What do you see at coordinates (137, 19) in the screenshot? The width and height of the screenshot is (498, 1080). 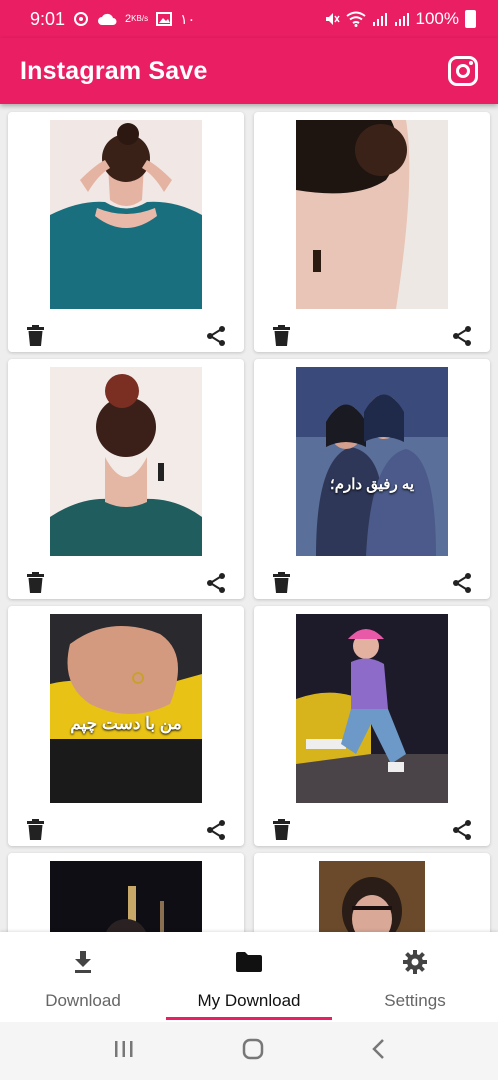 I see `data-speed: 2 KB/s` at bounding box center [137, 19].